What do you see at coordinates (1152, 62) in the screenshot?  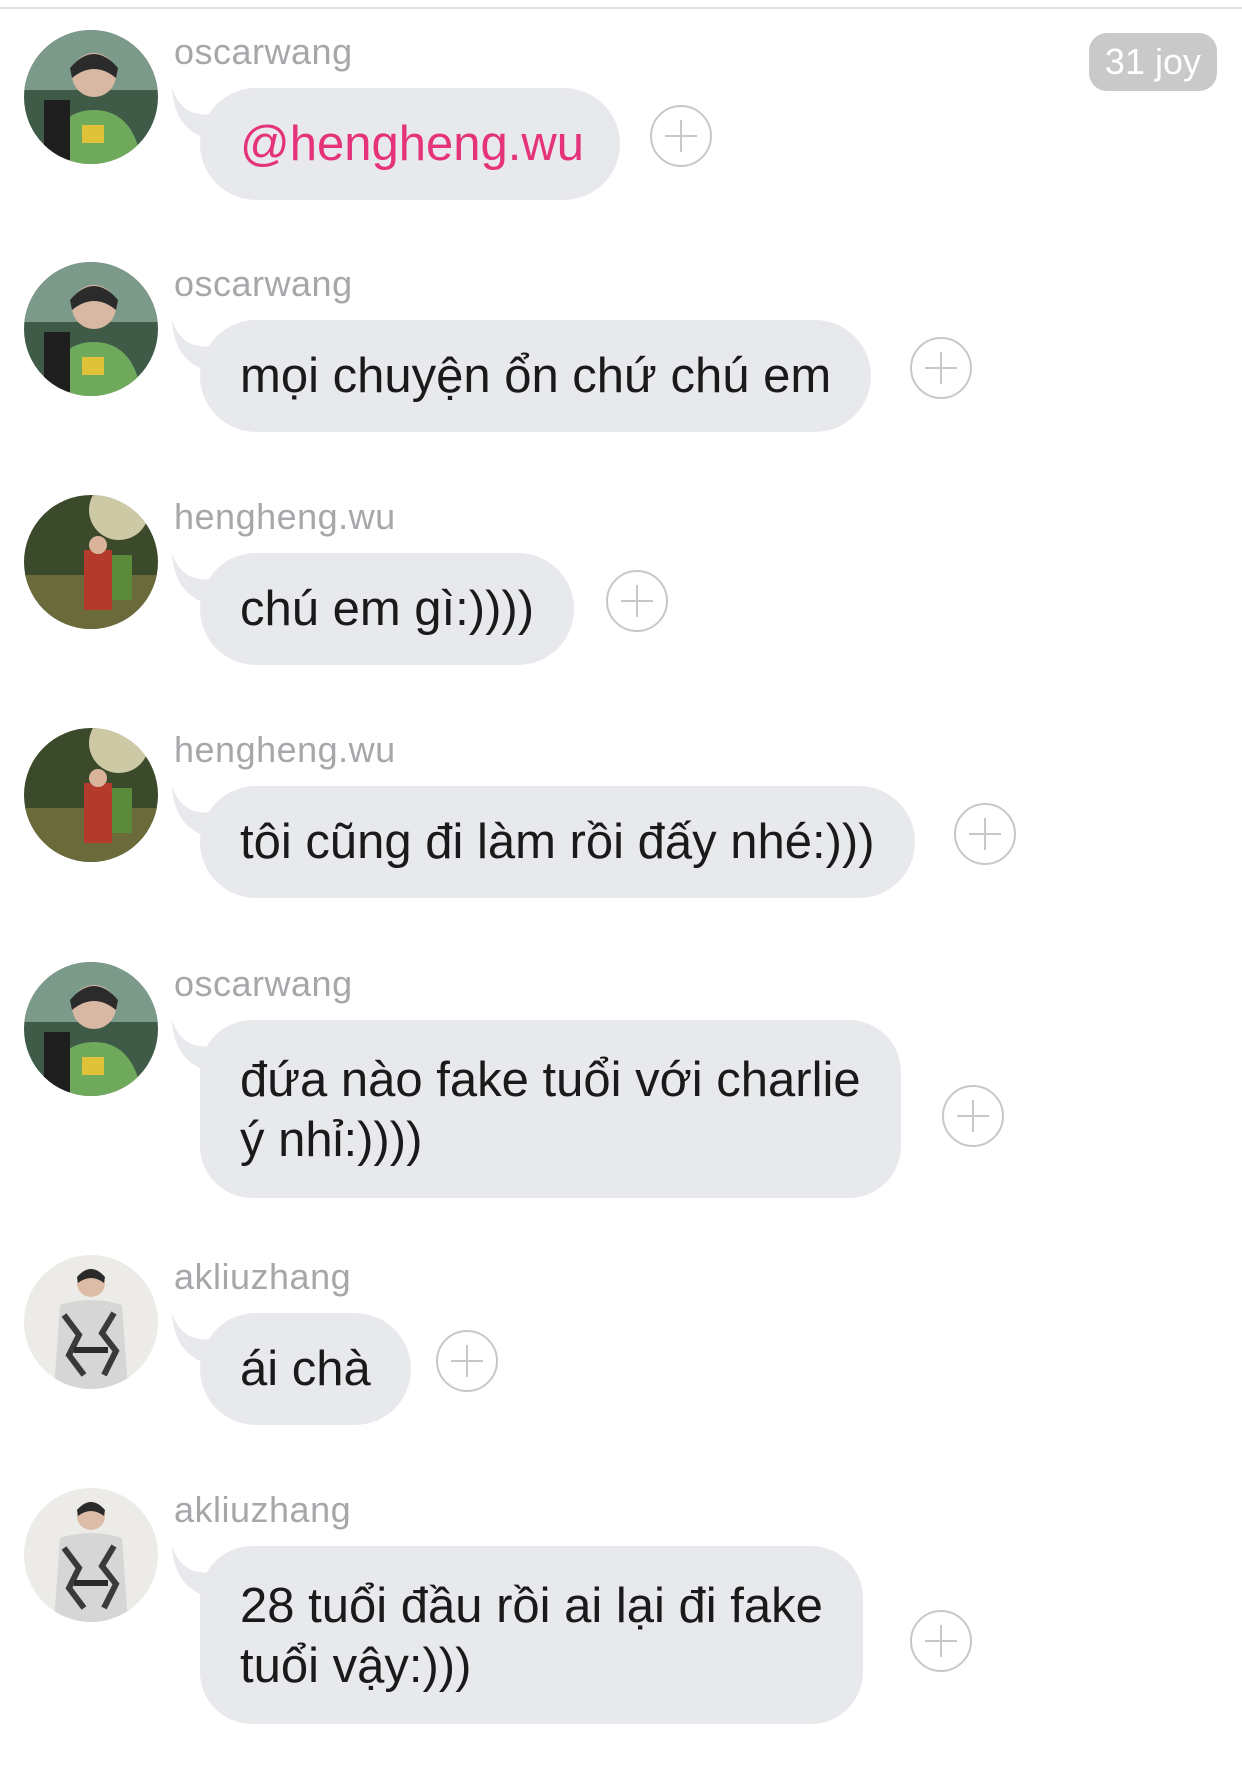 I see `joy-count-badge: 31 joy` at bounding box center [1152, 62].